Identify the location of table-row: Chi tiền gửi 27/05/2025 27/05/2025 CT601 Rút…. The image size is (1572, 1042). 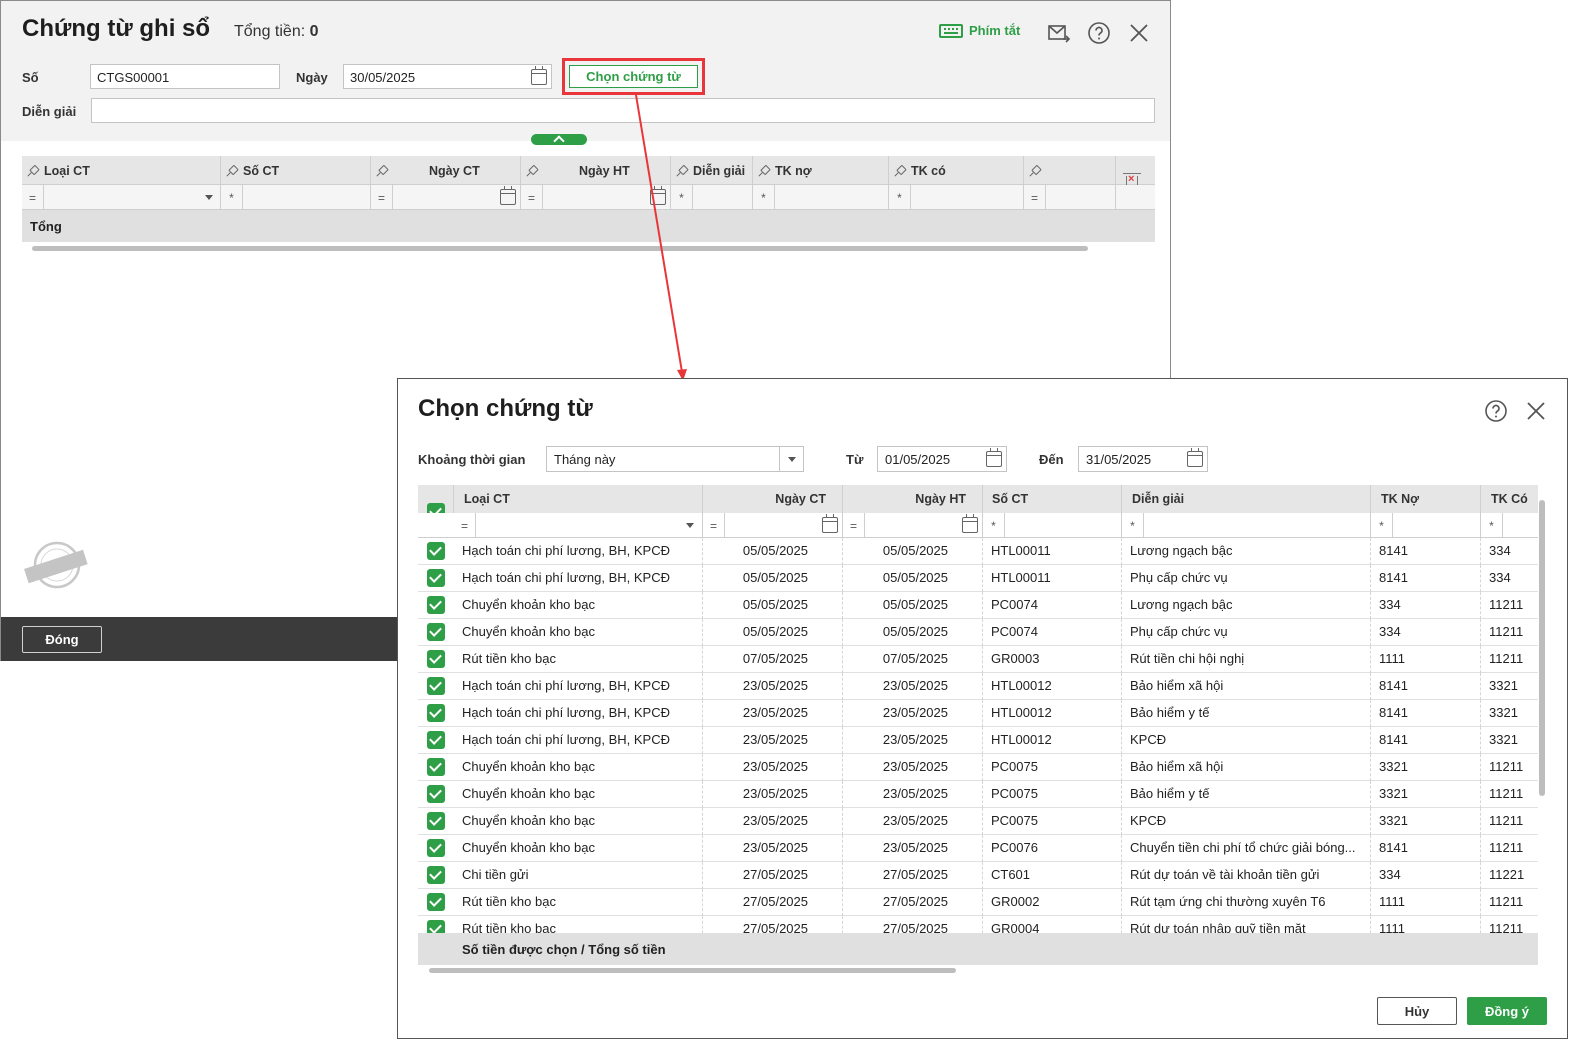
(978, 875).